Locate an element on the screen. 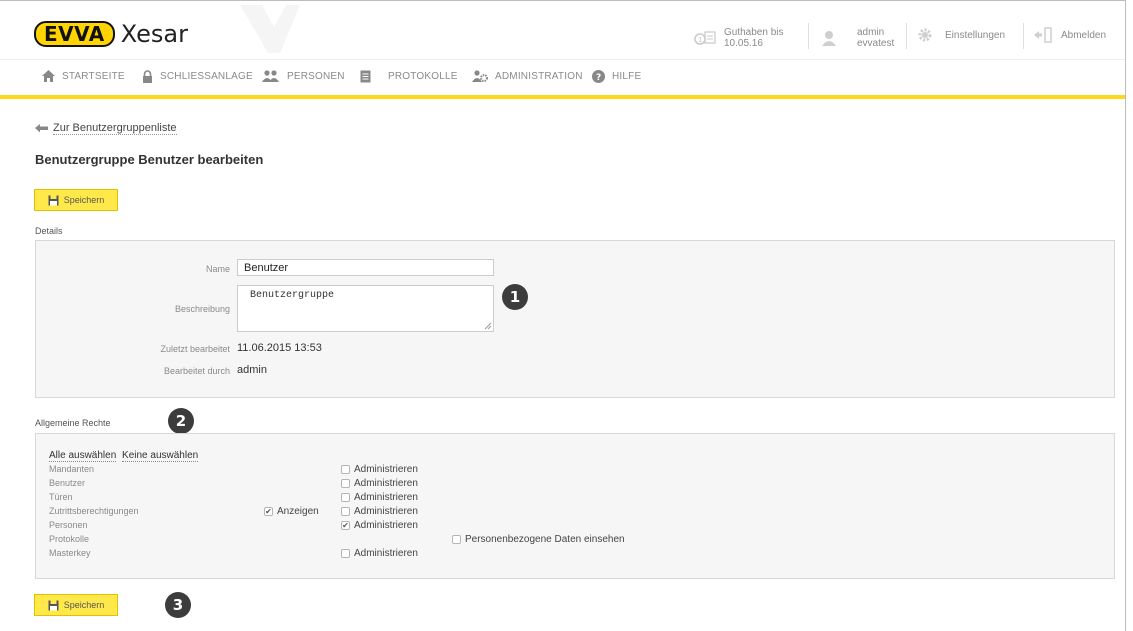 The height and width of the screenshot is (631, 1133). callout-badge-1: 1 is located at coordinates (515, 297).